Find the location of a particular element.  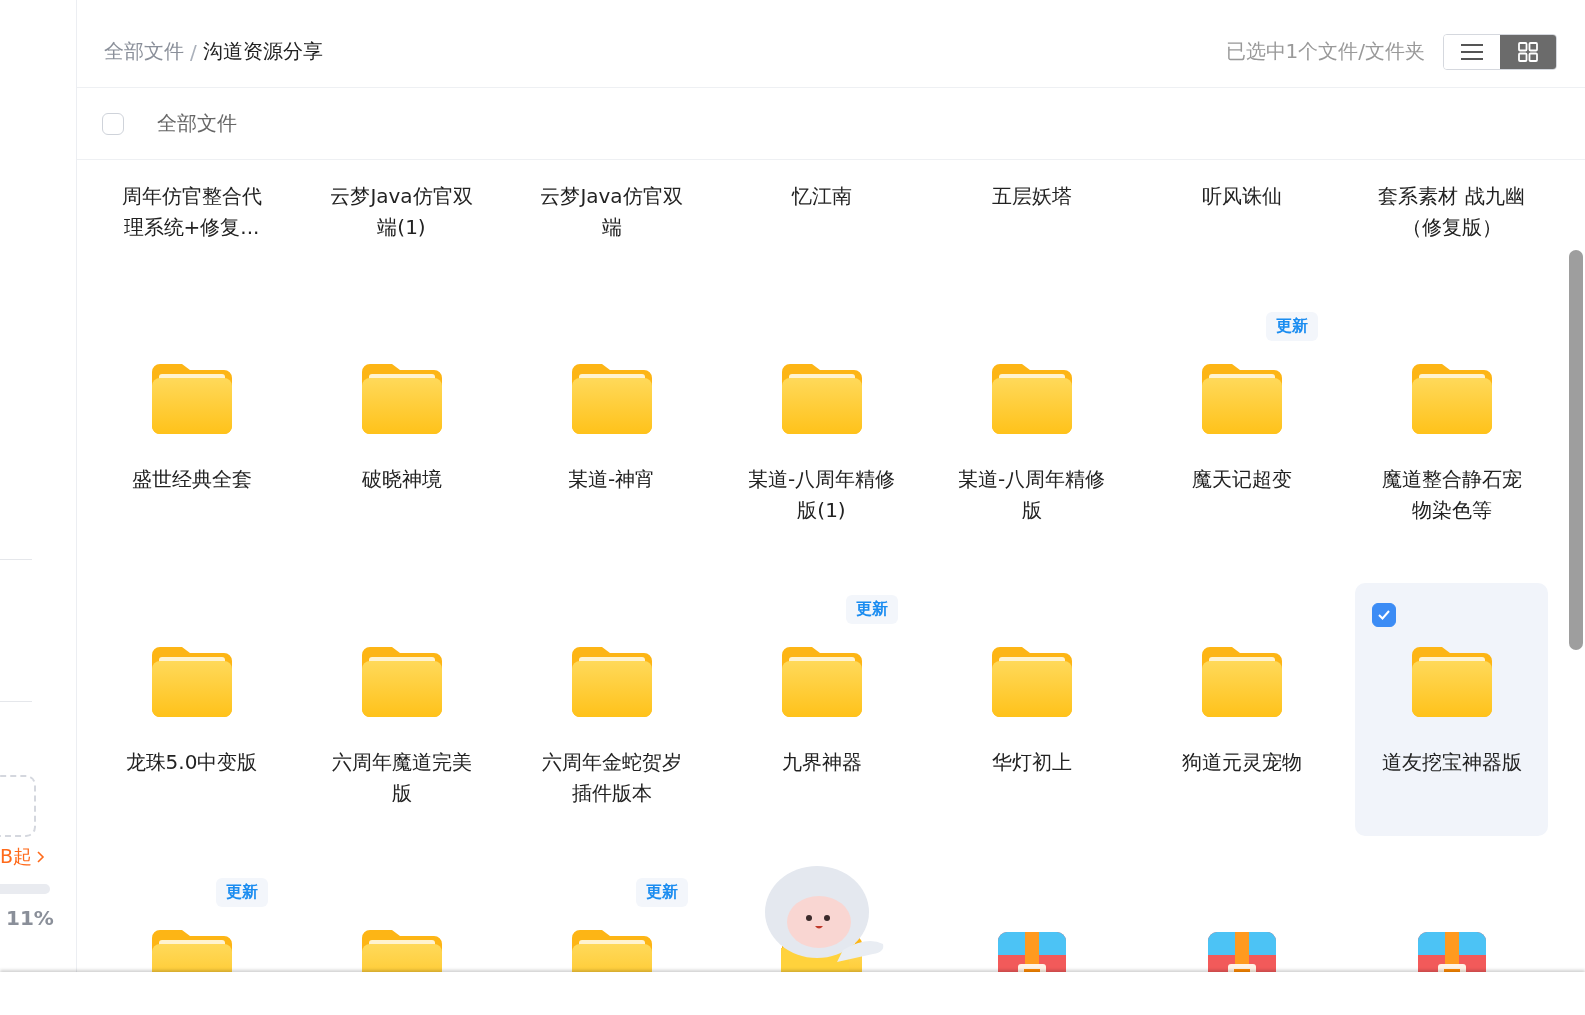

file-card: 六周年金蛇贺岁插件版本 is located at coordinates (611, 709).